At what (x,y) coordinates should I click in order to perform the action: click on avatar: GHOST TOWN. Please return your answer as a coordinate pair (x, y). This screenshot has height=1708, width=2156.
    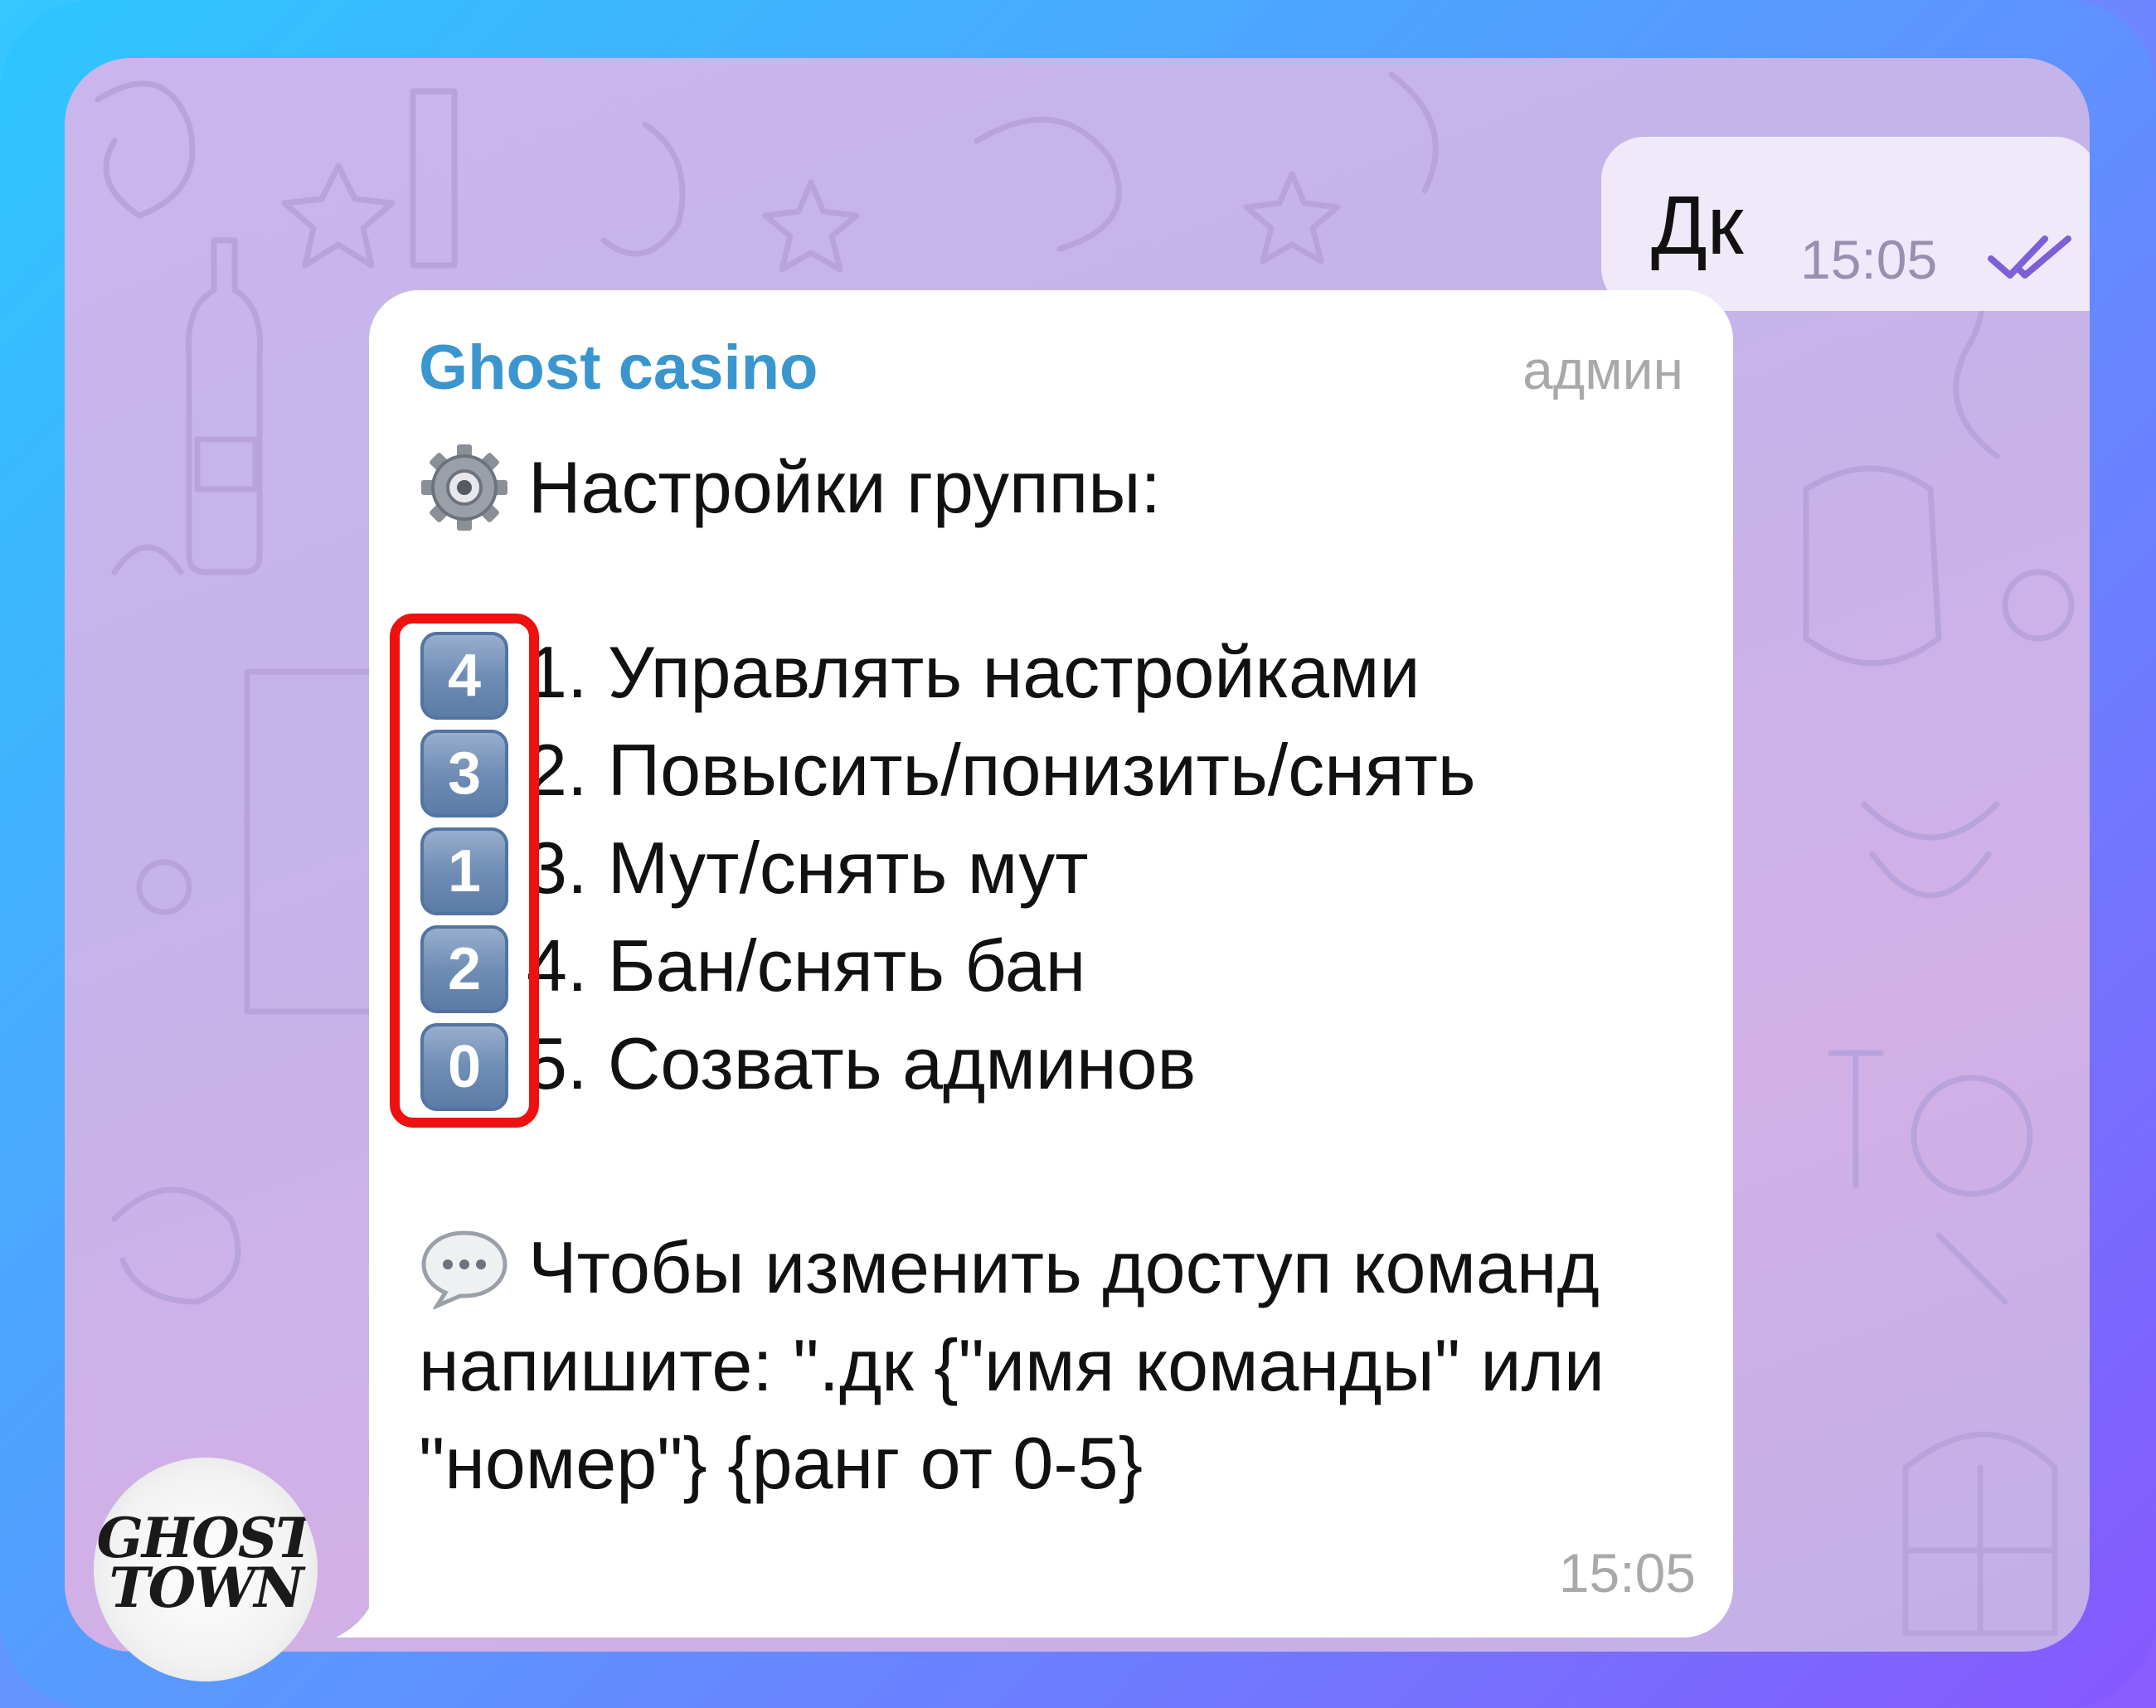
    Looking at the image, I should click on (206, 1570).